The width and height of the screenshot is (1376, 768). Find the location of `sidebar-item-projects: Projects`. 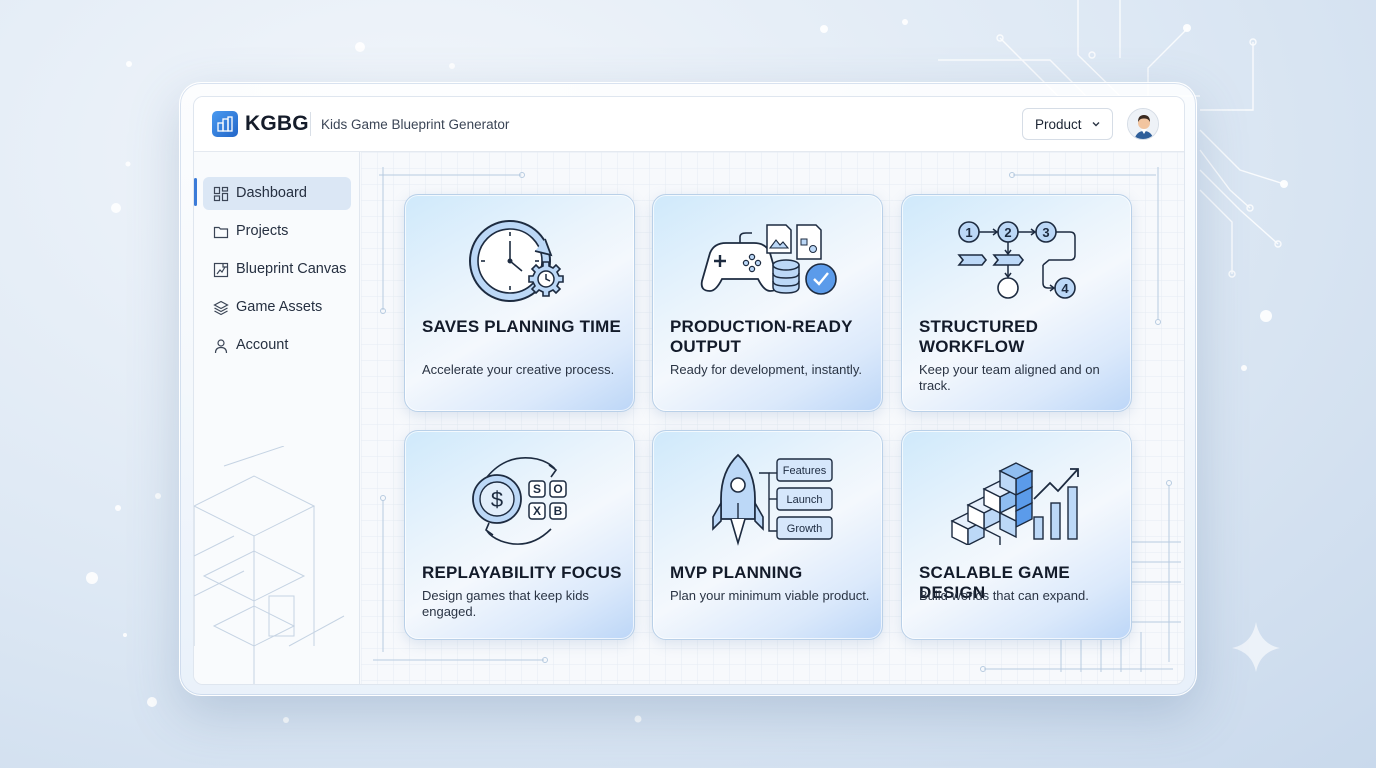

sidebar-item-projects: Projects is located at coordinates (277, 231).